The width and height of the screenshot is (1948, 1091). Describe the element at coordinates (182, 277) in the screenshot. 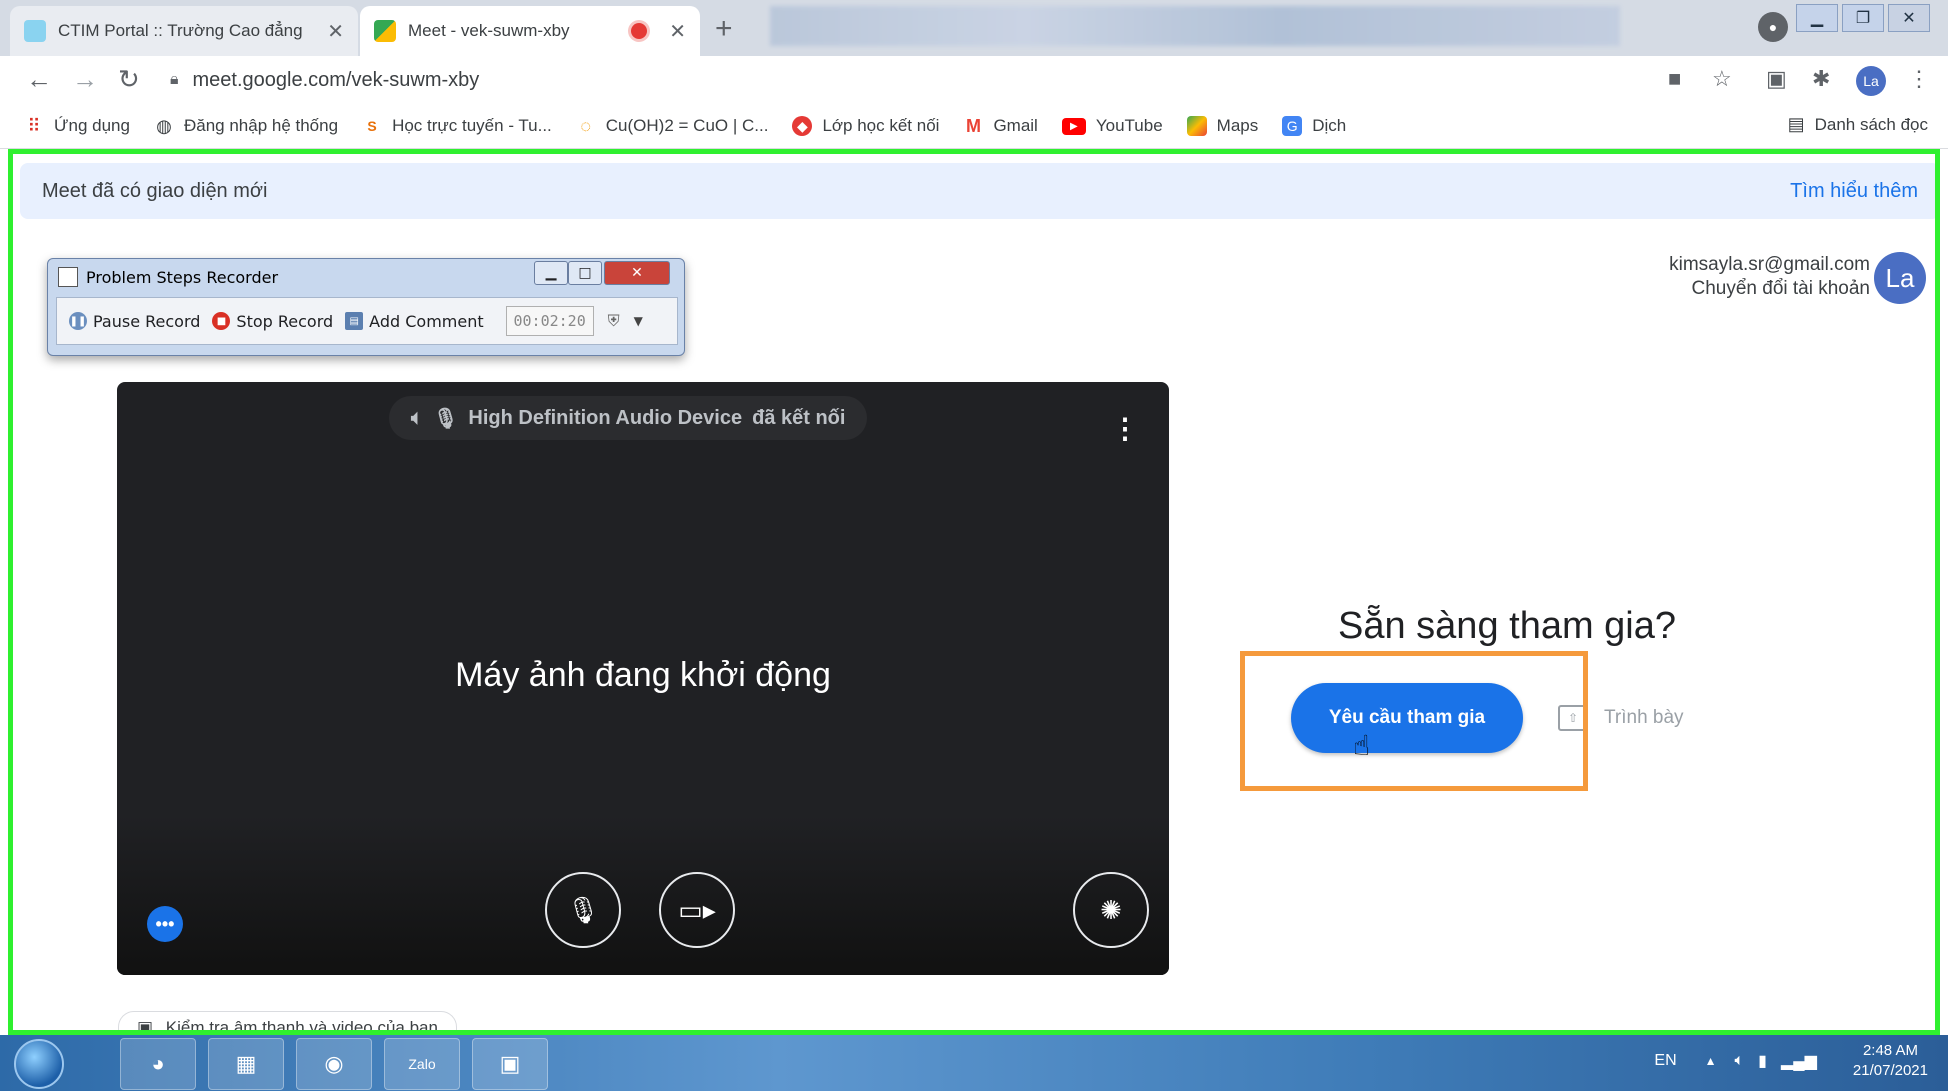

I see `psr-title: Problem Steps Recorder` at that location.